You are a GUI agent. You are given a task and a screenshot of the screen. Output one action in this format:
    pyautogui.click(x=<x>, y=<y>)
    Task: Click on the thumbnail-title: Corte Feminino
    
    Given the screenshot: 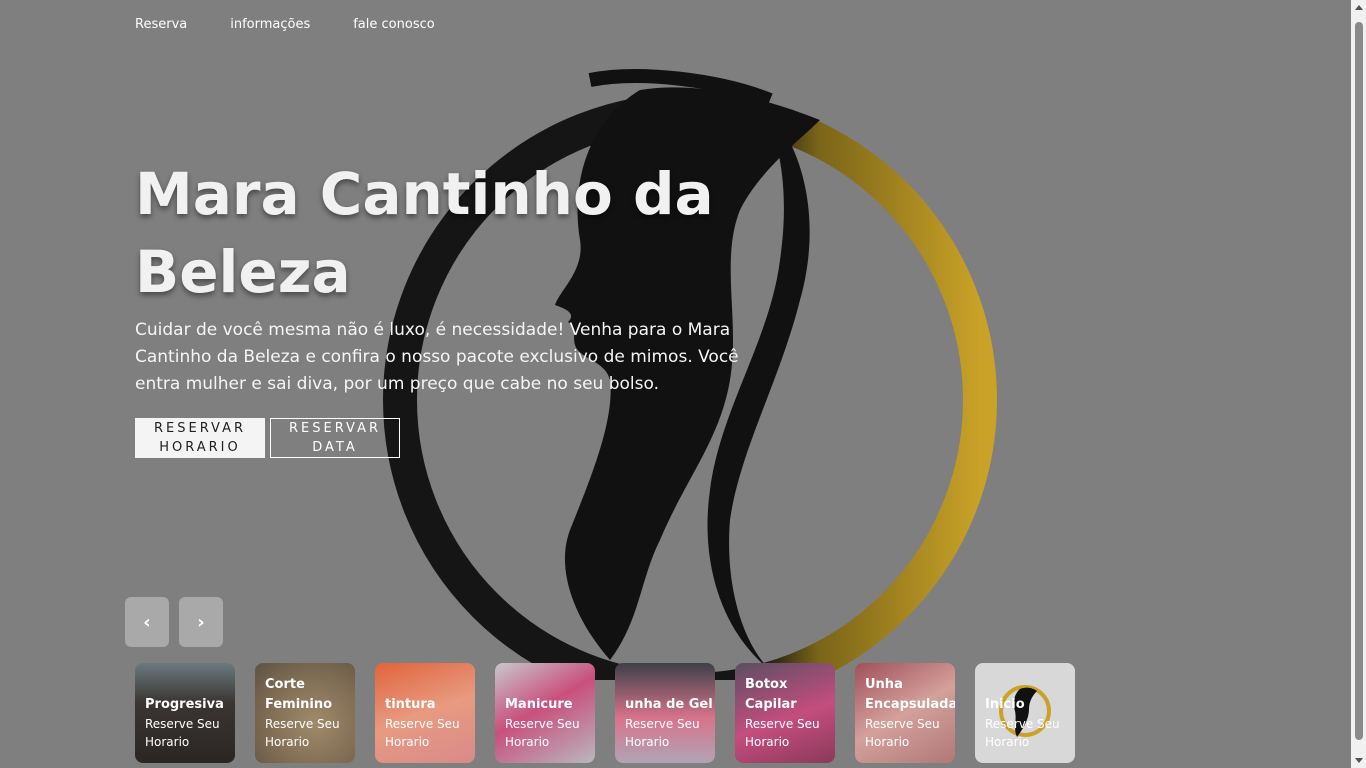 What is the action you would take?
    pyautogui.click(x=299, y=694)
    